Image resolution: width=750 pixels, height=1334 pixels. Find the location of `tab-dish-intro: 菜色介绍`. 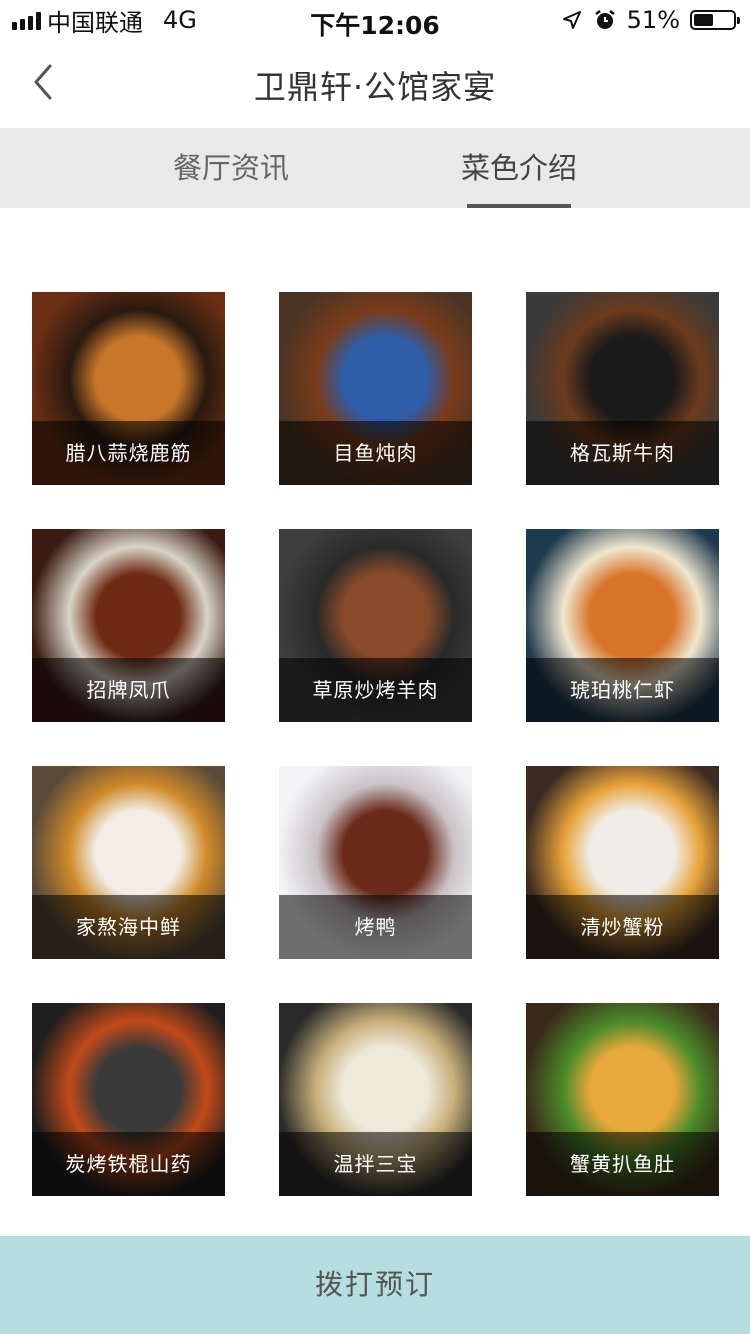

tab-dish-intro: 菜色介绍 is located at coordinates (519, 168).